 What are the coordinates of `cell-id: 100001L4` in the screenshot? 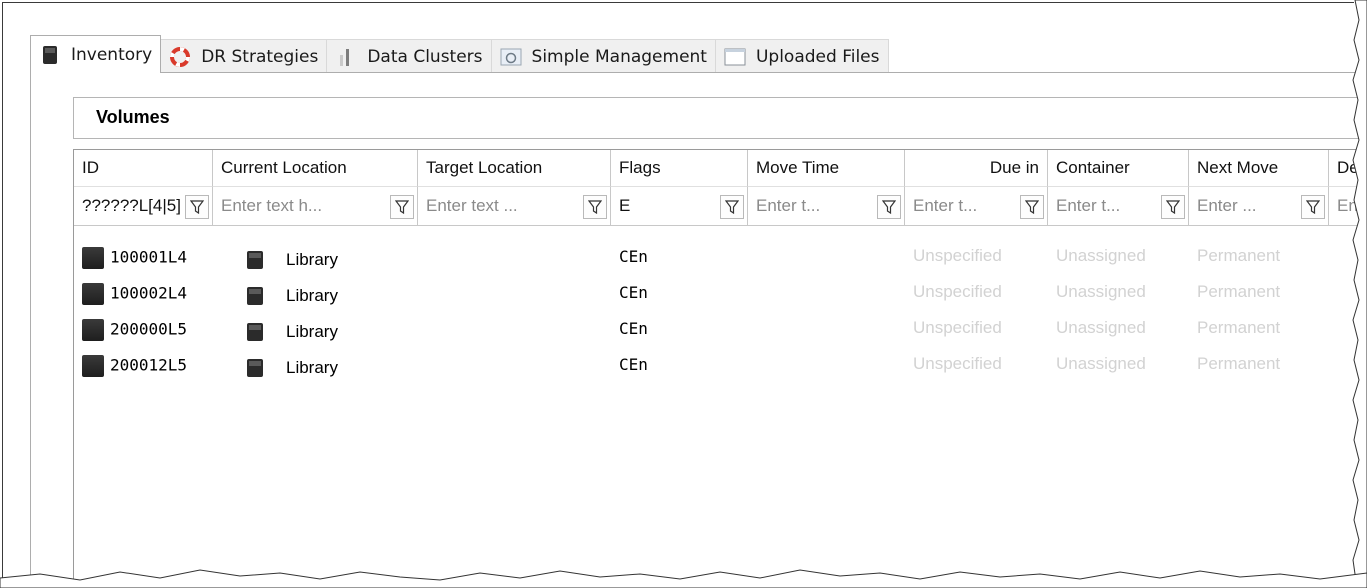 It's located at (134, 256).